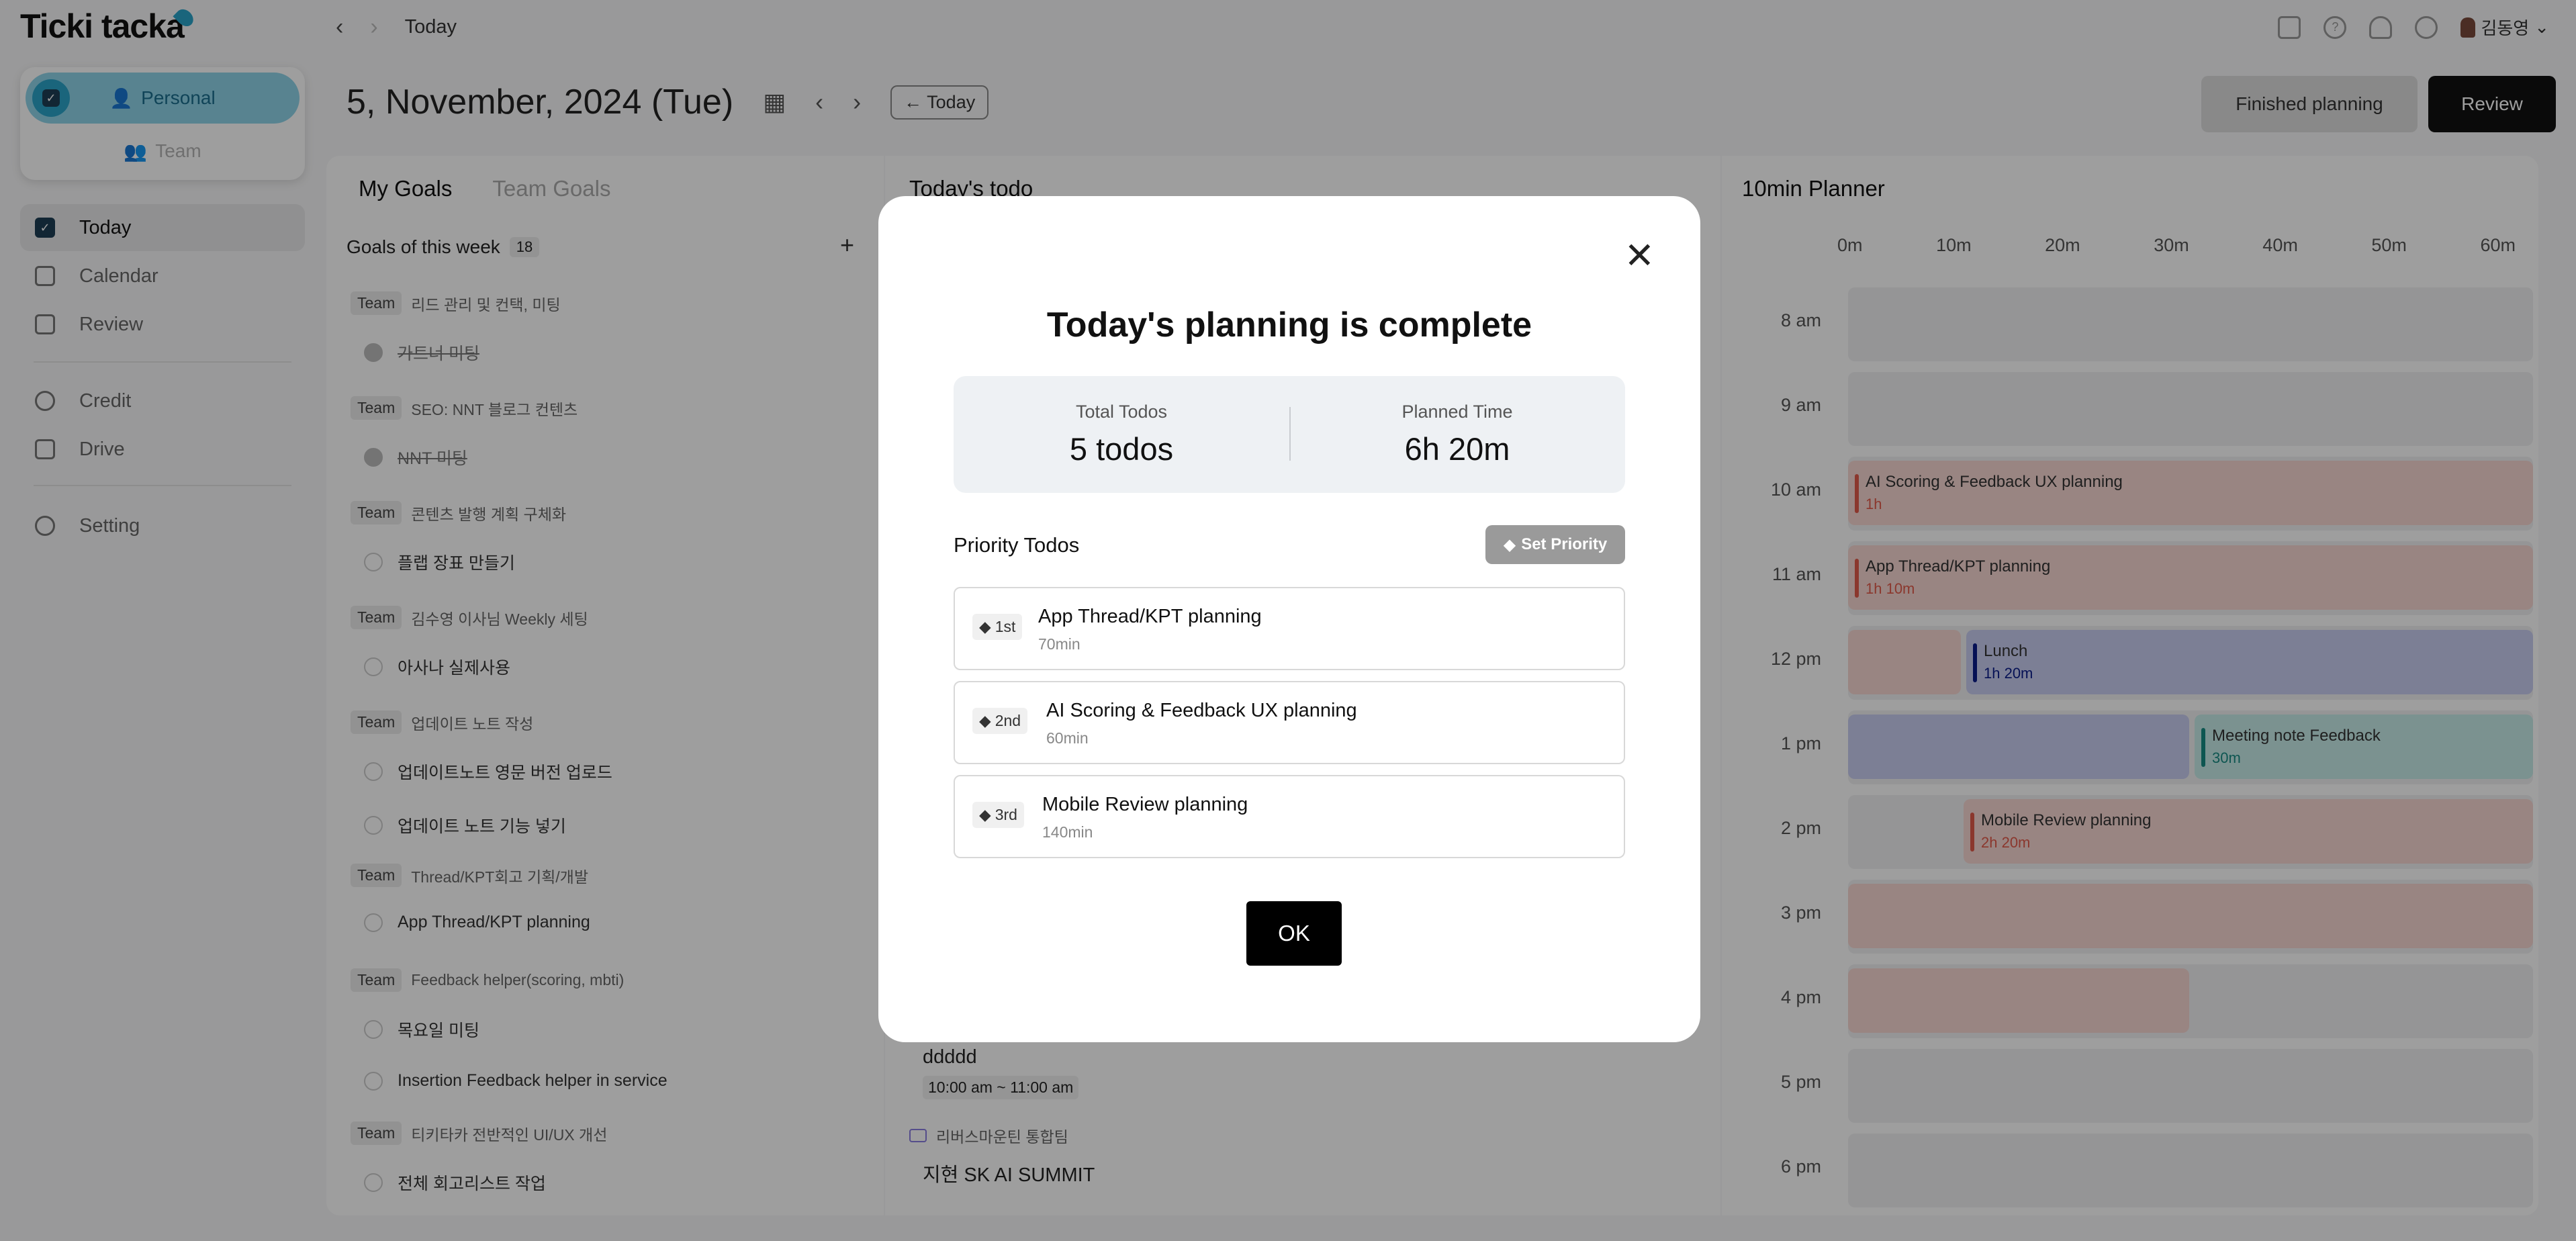 This screenshot has height=1241, width=2576. I want to click on priority-todo-minutes: 60min, so click(1067, 738).